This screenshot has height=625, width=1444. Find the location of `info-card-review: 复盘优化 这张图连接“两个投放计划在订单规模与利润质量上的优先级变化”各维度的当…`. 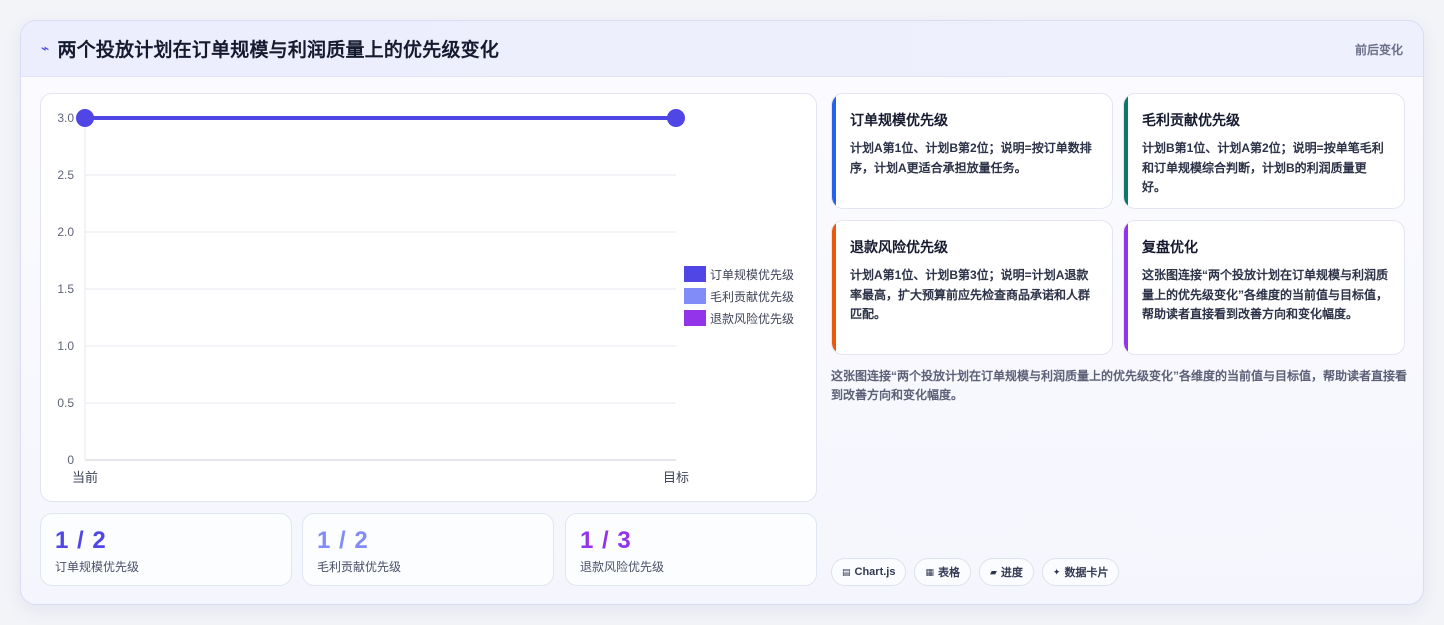

info-card-review: 复盘优化 这张图连接“两个投放计划在订单规模与利润质量上的优先级变化”各维度的当… is located at coordinates (1264, 287).